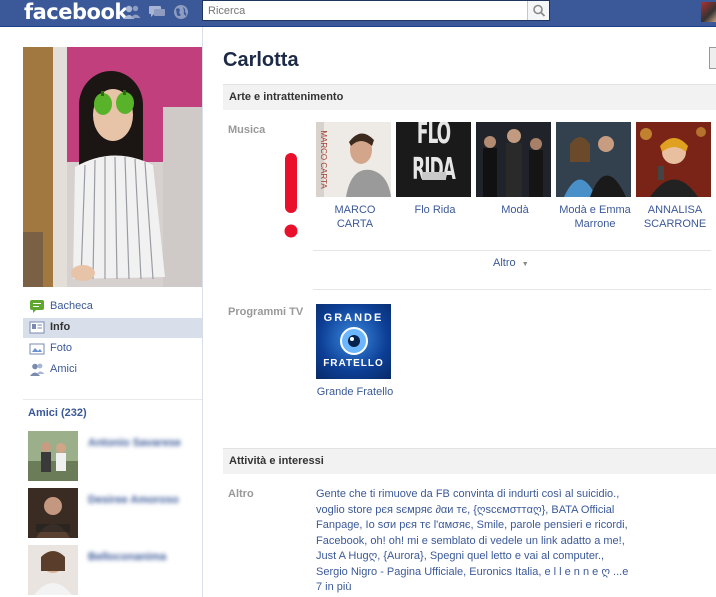 The width and height of the screenshot is (716, 597). What do you see at coordinates (112, 307) in the screenshot?
I see `nav-wall: Bacheca` at bounding box center [112, 307].